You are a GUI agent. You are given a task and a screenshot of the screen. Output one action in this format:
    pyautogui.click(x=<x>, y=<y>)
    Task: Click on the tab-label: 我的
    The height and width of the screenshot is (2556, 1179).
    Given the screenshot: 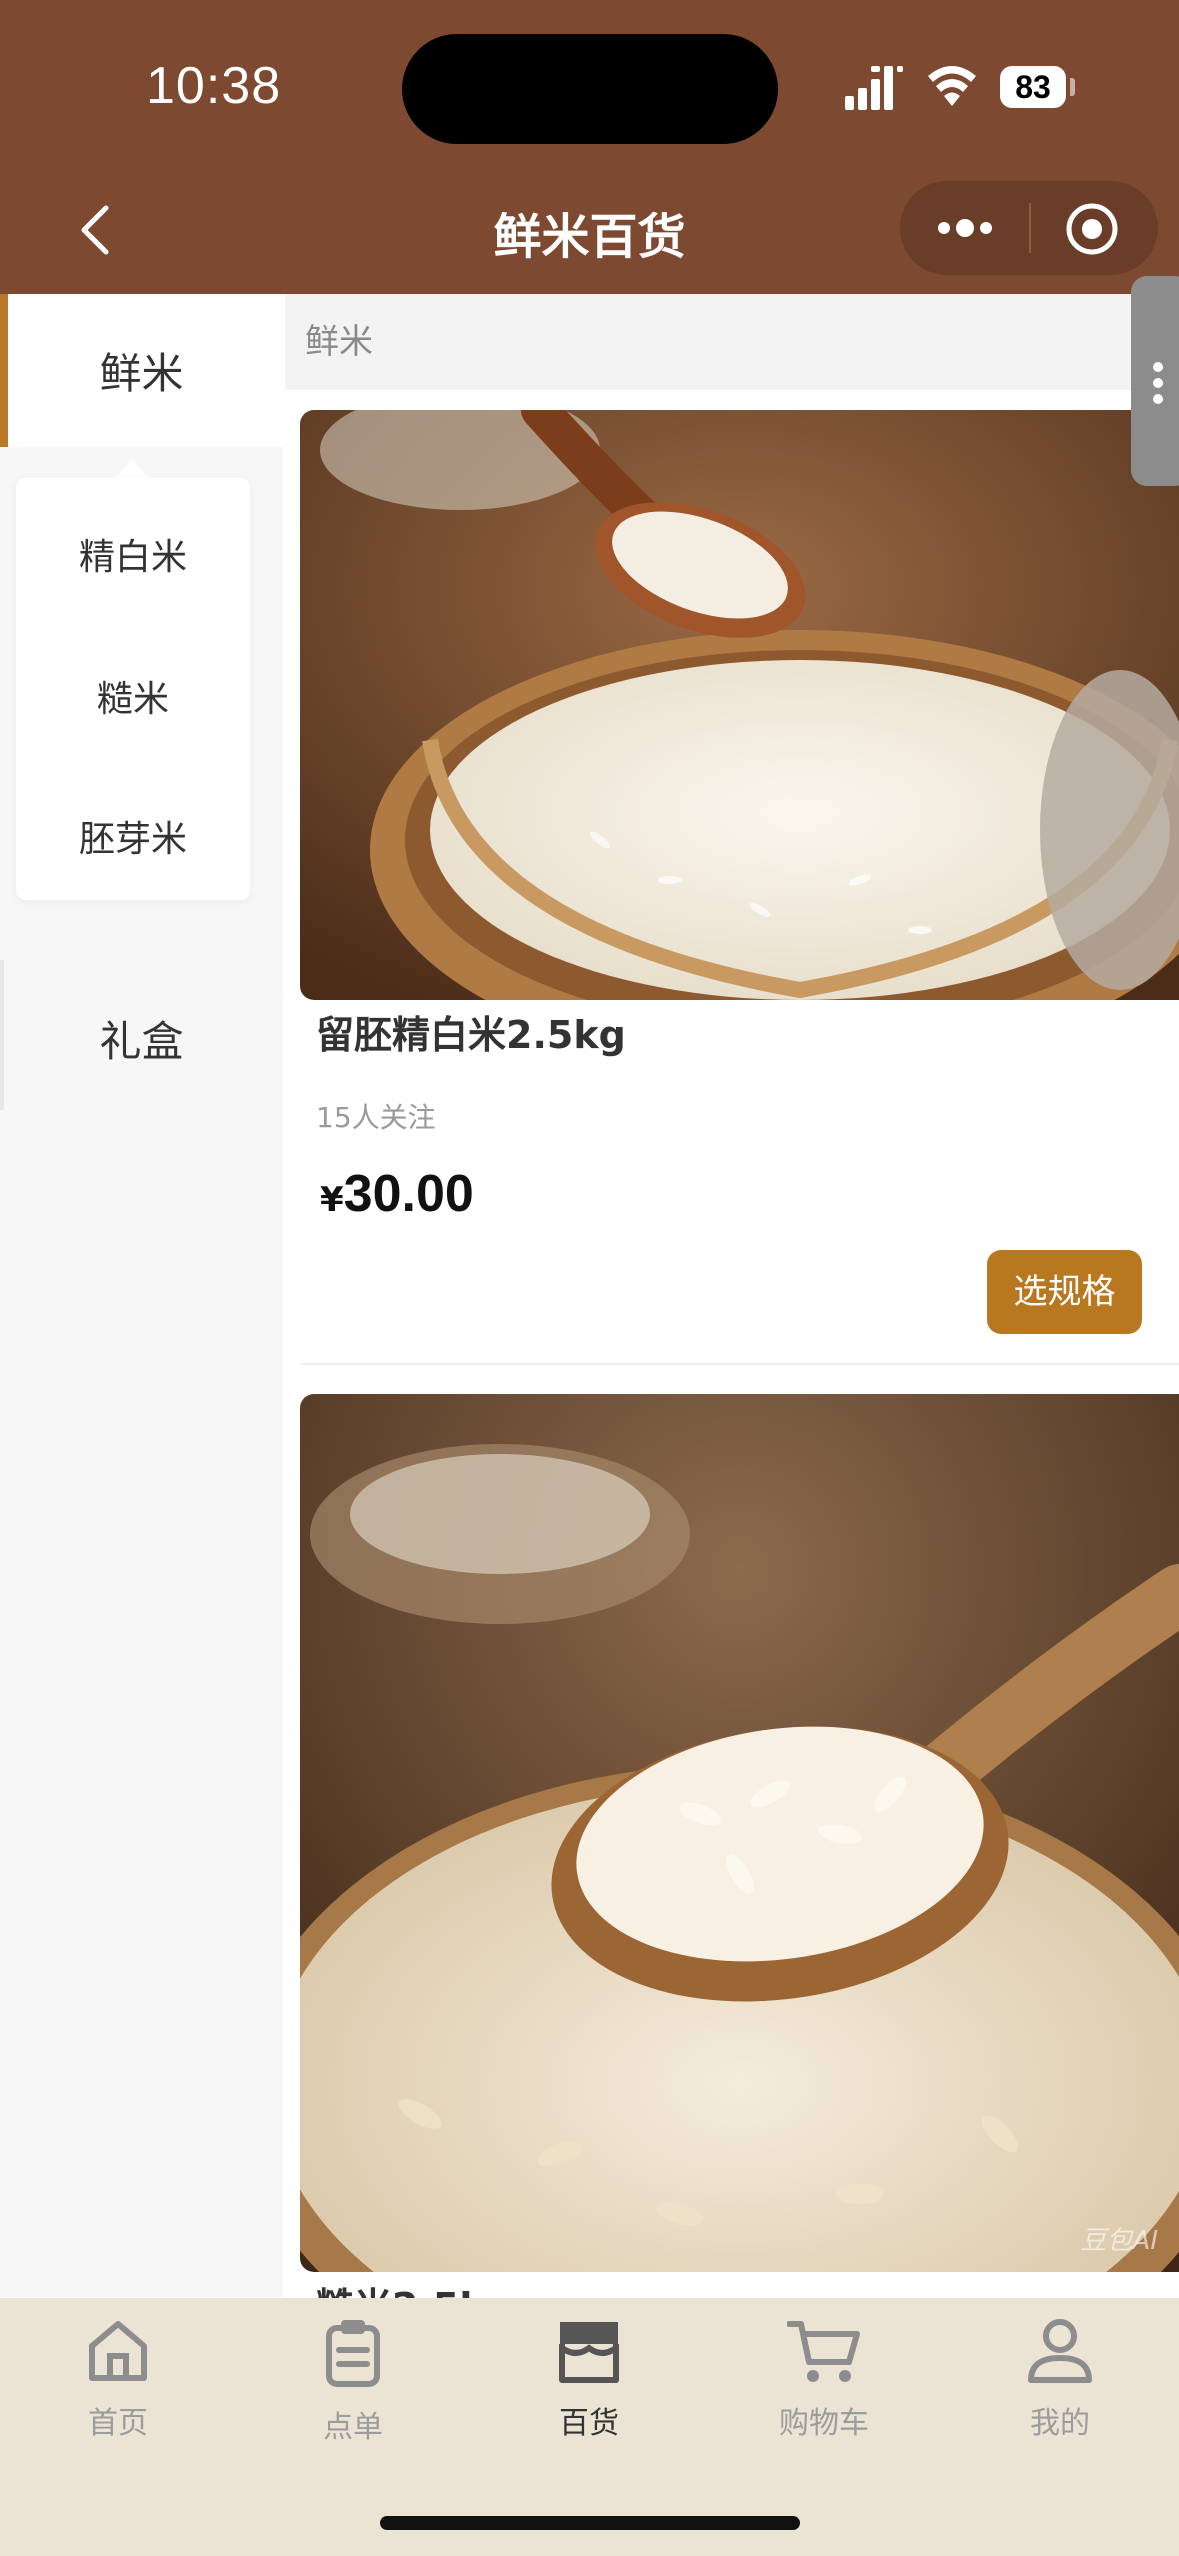 What is the action you would take?
    pyautogui.click(x=1060, y=2423)
    